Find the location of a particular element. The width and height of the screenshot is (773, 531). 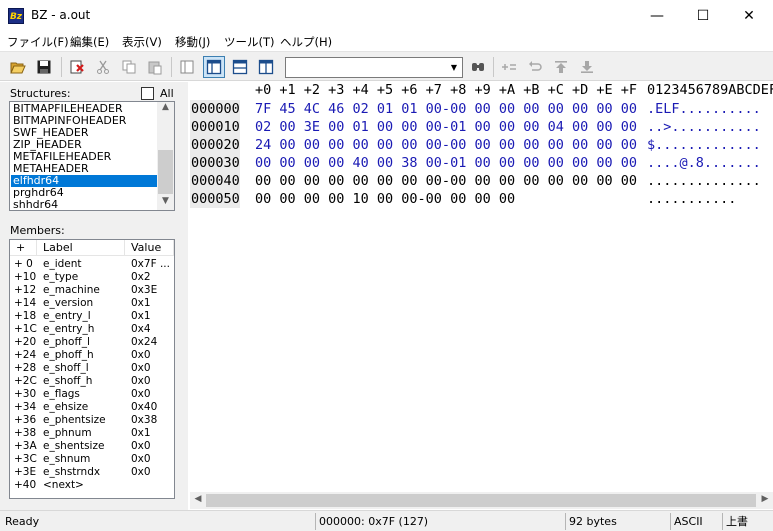

all-checkbox is located at coordinates (147, 93).